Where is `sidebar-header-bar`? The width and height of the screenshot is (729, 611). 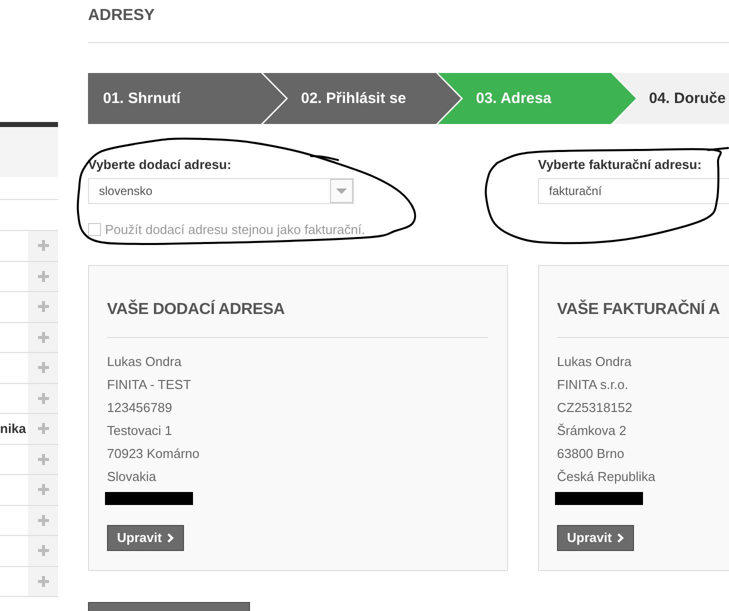
sidebar-header-bar is located at coordinates (29, 124).